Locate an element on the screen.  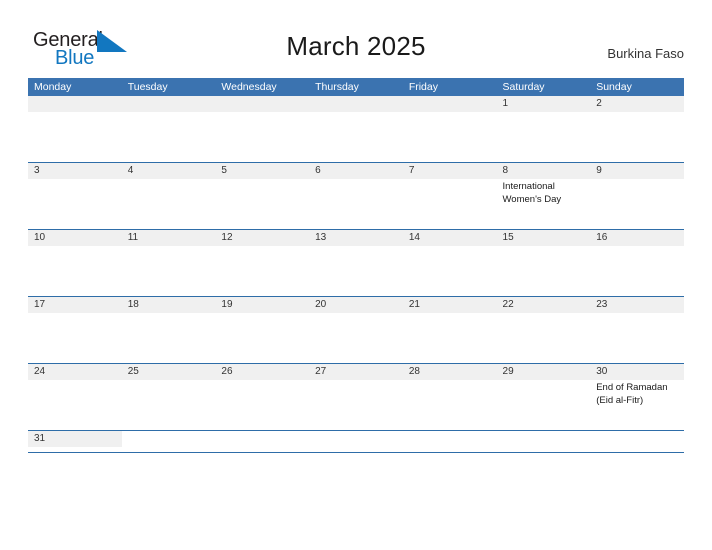
weekday-header-friday: Friday is located at coordinates (423, 87).